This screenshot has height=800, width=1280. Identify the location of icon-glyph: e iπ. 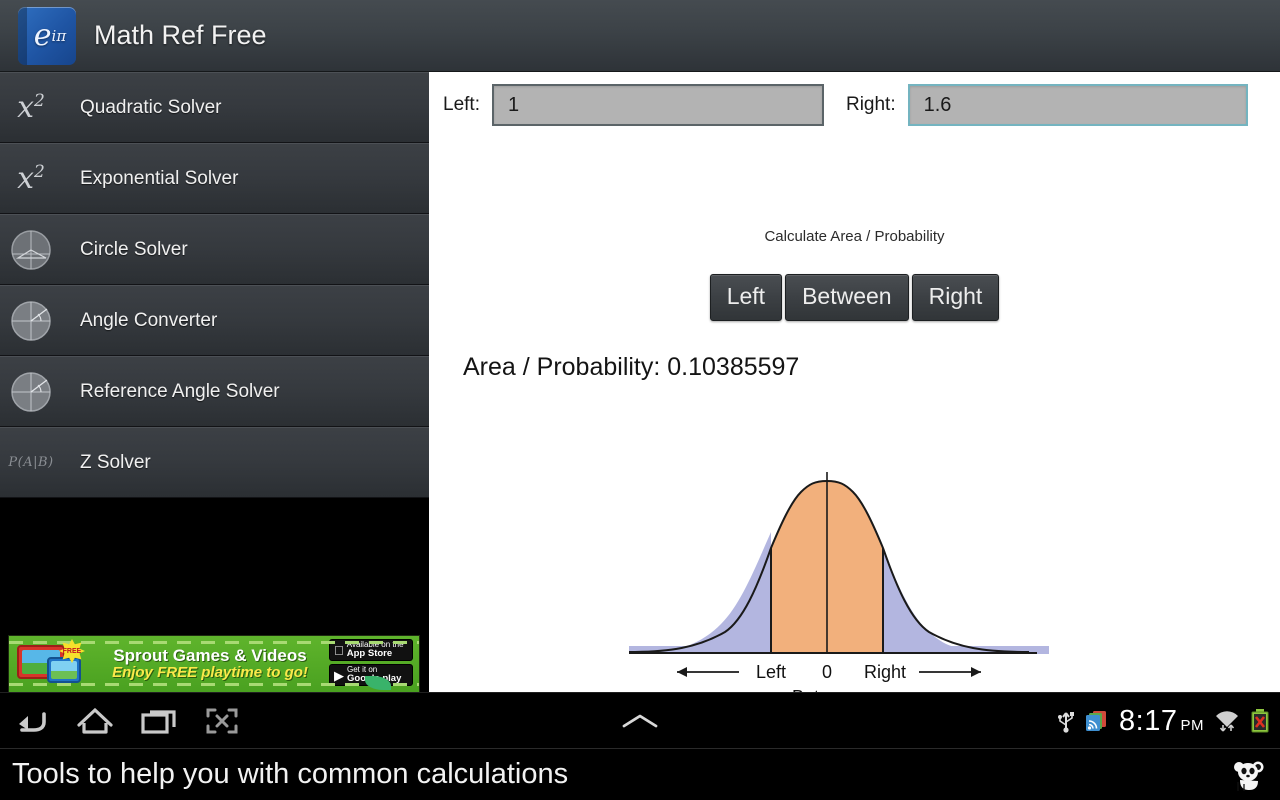
(47, 36).